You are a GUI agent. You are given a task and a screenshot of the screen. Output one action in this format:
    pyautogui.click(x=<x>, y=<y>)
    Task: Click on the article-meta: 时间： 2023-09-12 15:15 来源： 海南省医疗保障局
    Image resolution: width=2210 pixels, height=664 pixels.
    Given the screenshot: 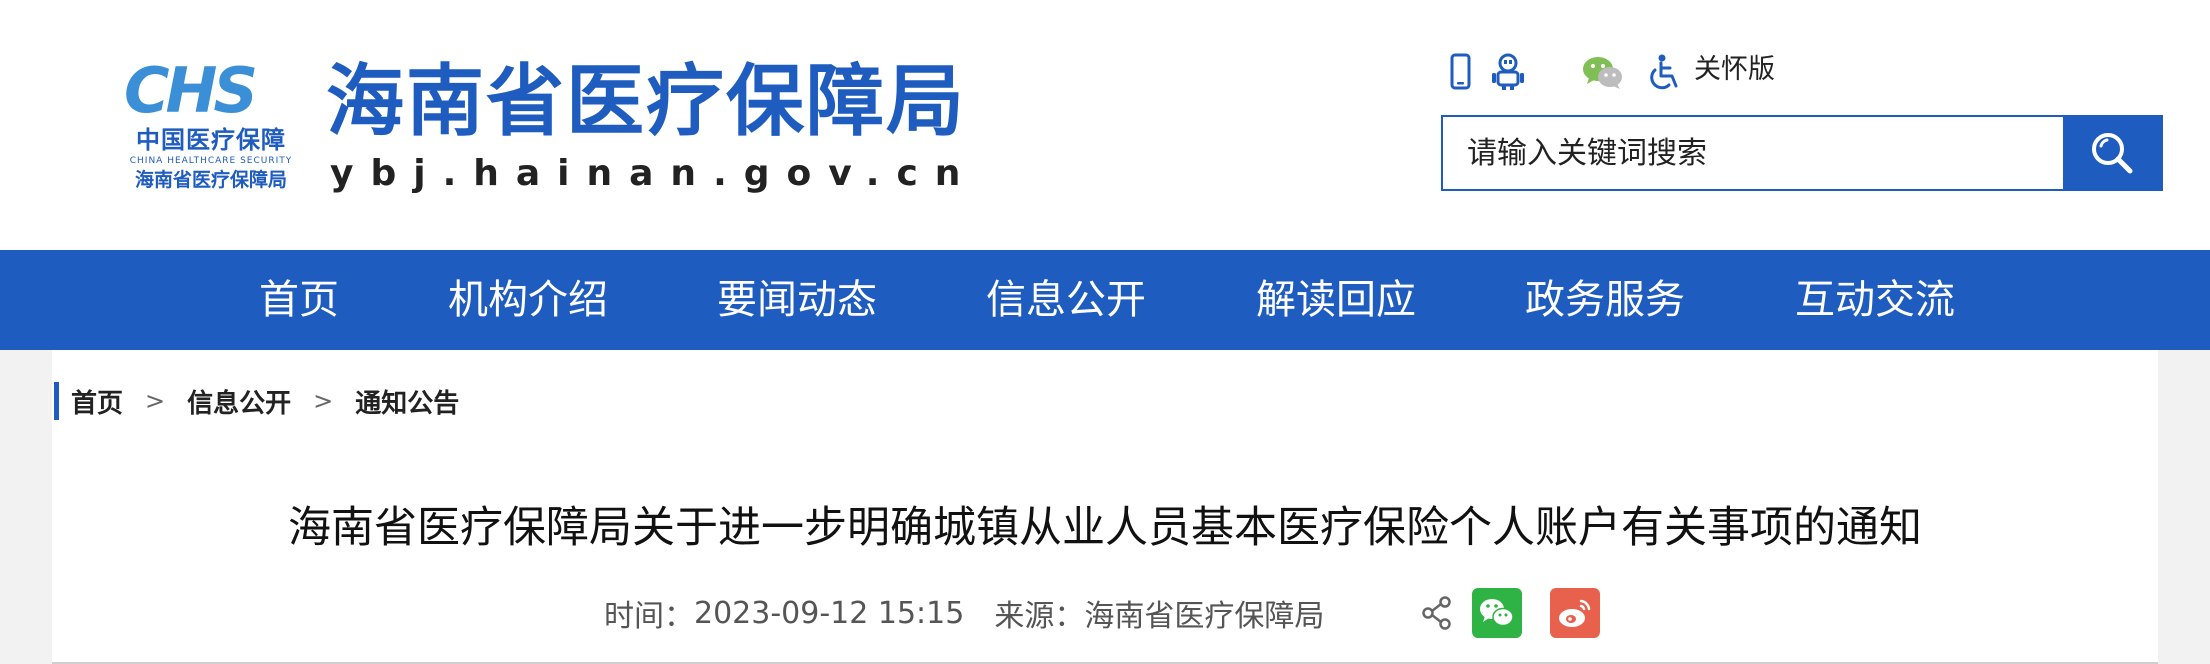 What is the action you would take?
    pyautogui.click(x=964, y=613)
    